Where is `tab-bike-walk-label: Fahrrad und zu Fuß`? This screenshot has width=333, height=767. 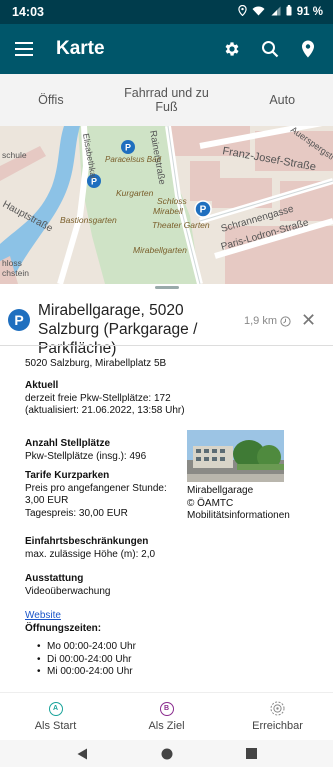
tab-bike-walk-label: Fahrrad und zu Fuß is located at coordinates (166, 100).